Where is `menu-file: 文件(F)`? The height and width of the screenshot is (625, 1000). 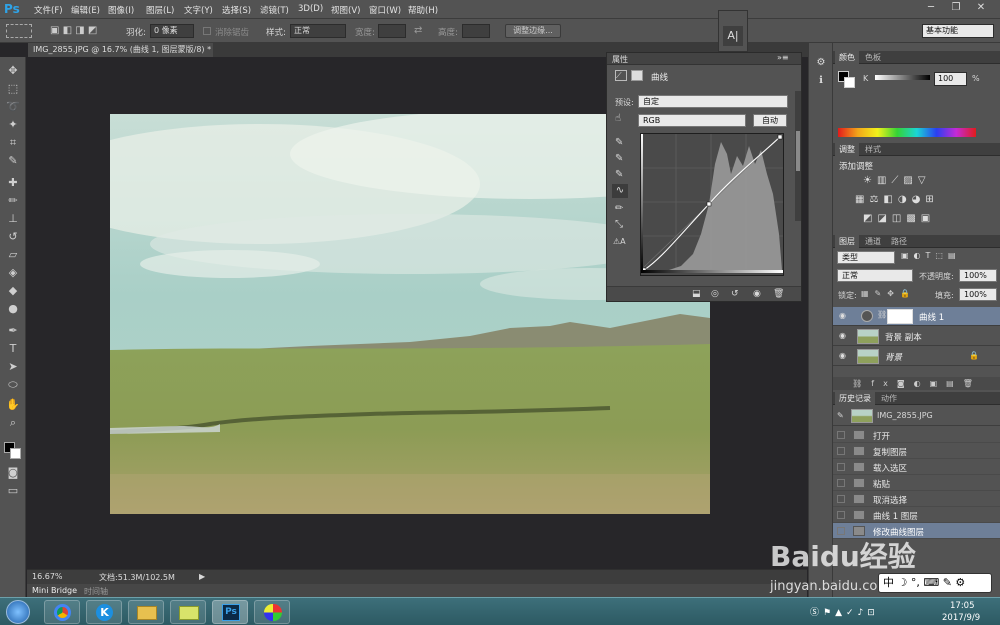 menu-file: 文件(F) is located at coordinates (48, 10).